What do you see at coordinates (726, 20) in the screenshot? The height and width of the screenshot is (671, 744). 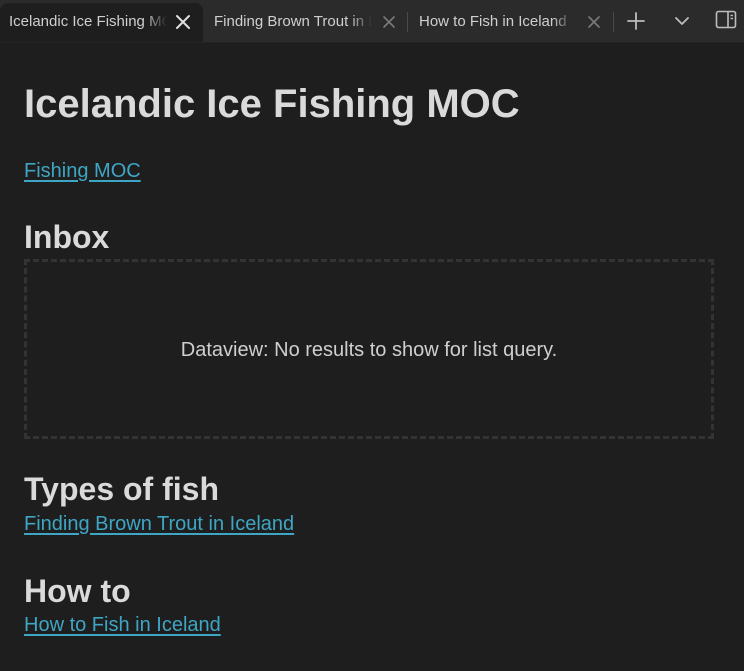 I see `sidebar-right-icon` at bounding box center [726, 20].